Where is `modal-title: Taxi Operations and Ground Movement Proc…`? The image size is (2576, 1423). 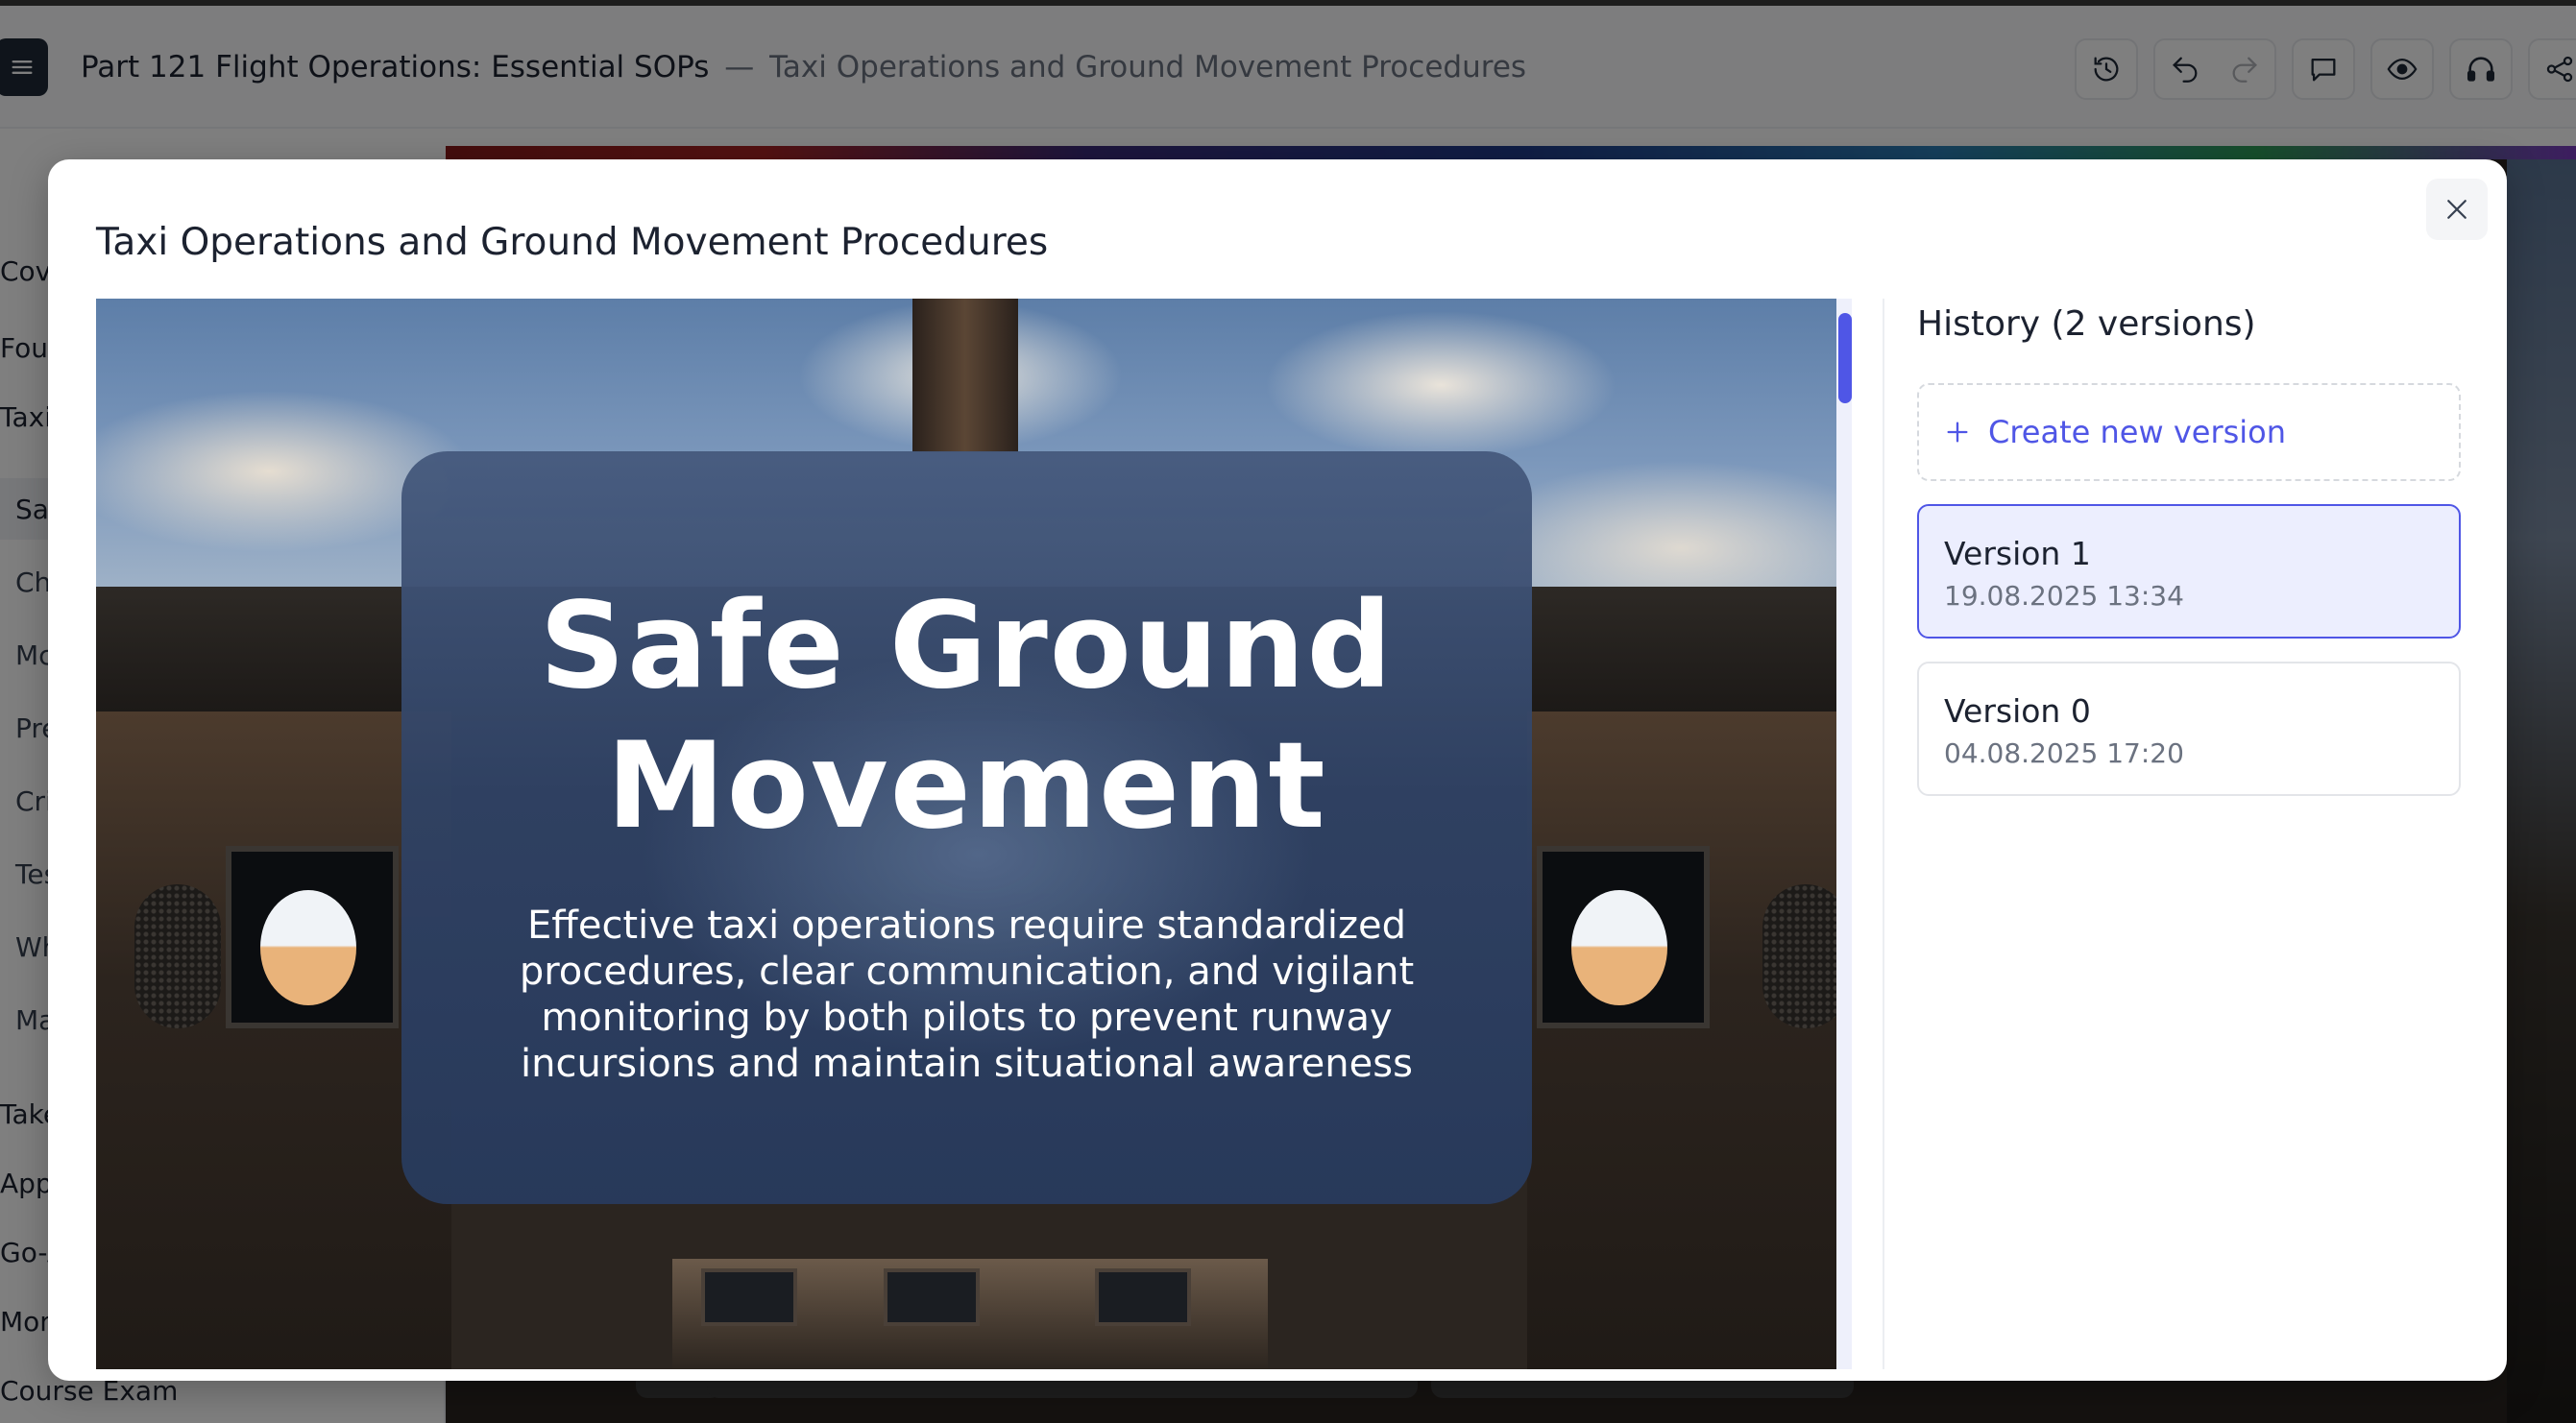 modal-title: Taxi Operations and Ground Movement Proc… is located at coordinates (572, 243).